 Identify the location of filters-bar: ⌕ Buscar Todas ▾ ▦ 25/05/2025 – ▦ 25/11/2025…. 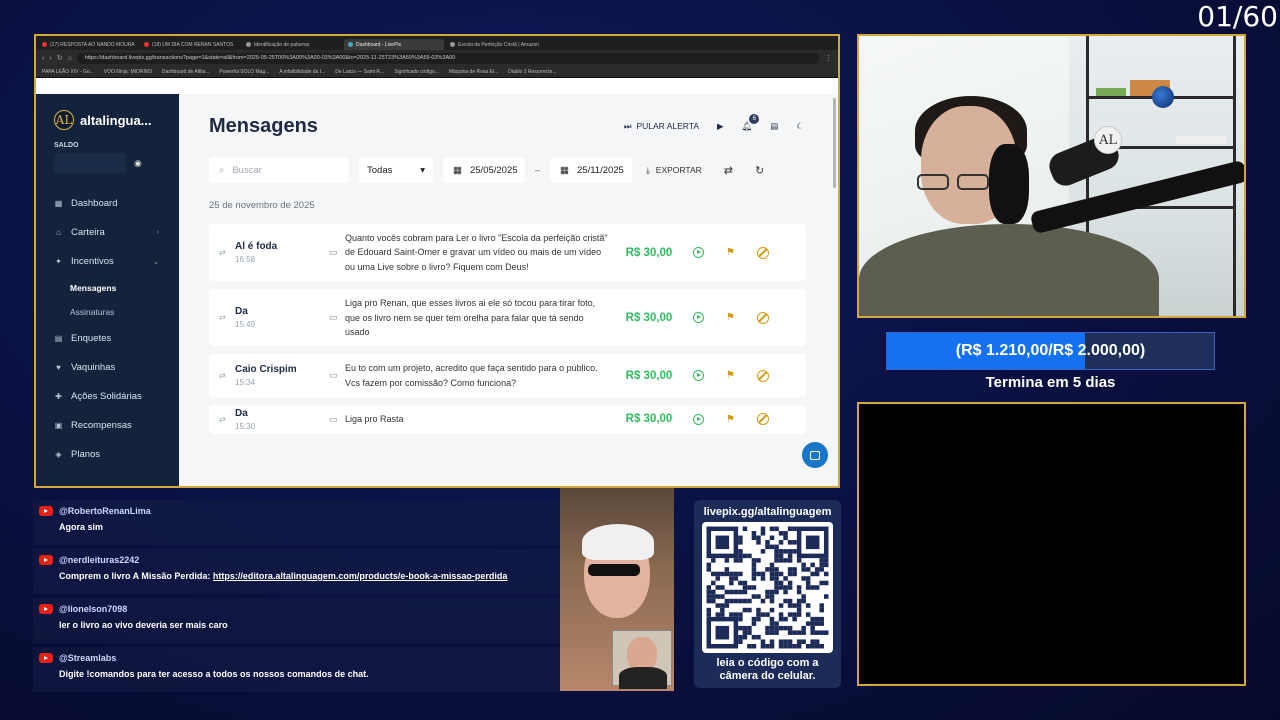
(523, 170).